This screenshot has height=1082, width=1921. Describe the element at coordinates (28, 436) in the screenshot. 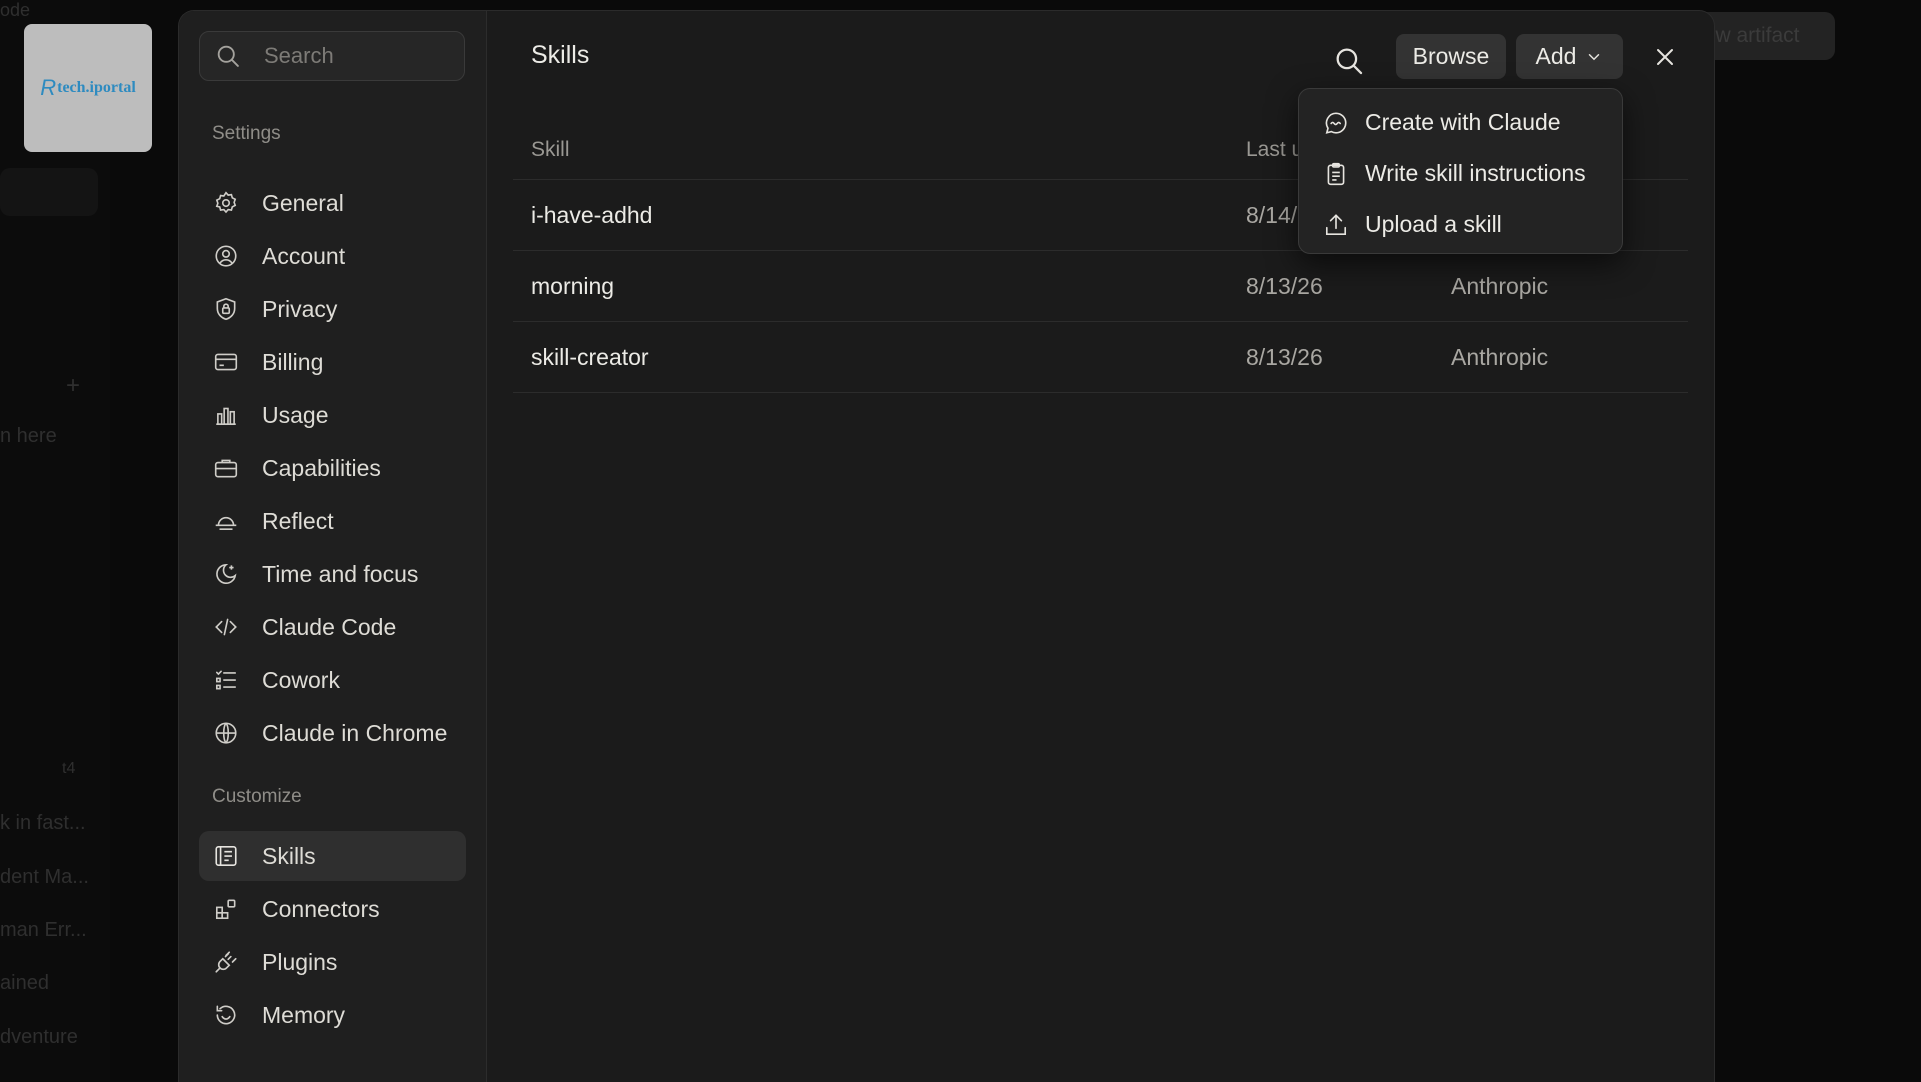

I see `backdrop-text: n here` at that location.